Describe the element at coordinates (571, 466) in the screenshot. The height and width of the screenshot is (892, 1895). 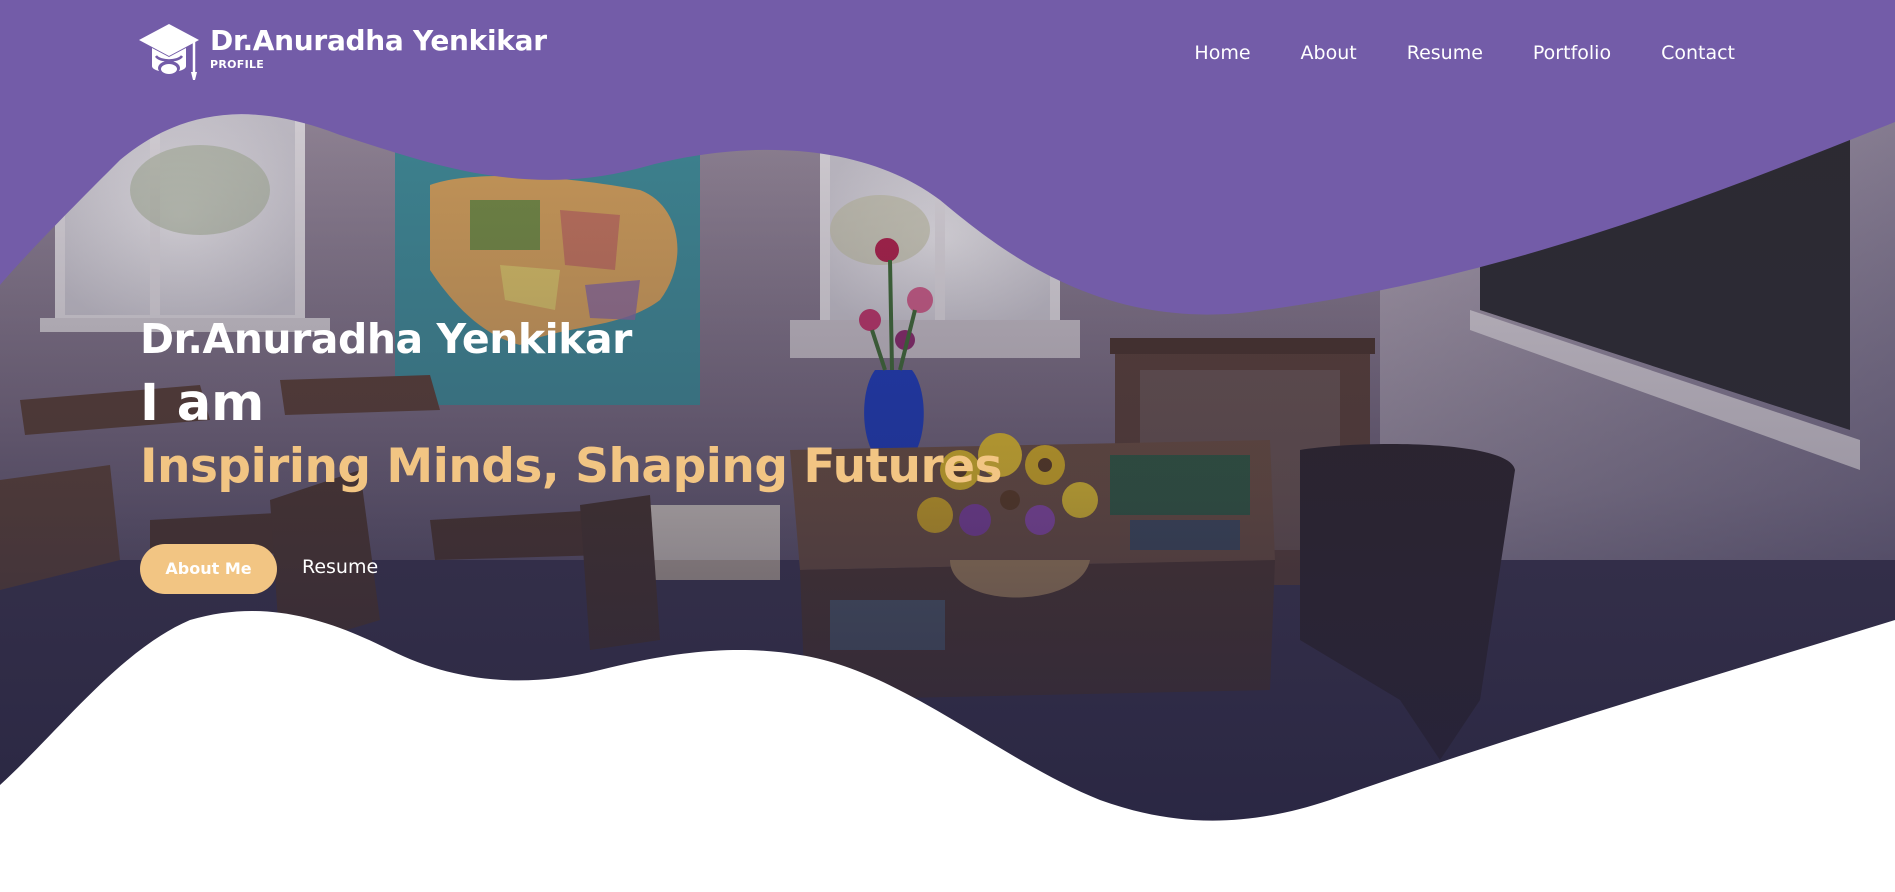
I see `hero-tagline: Inspiring Minds, Shaping Futures` at that location.